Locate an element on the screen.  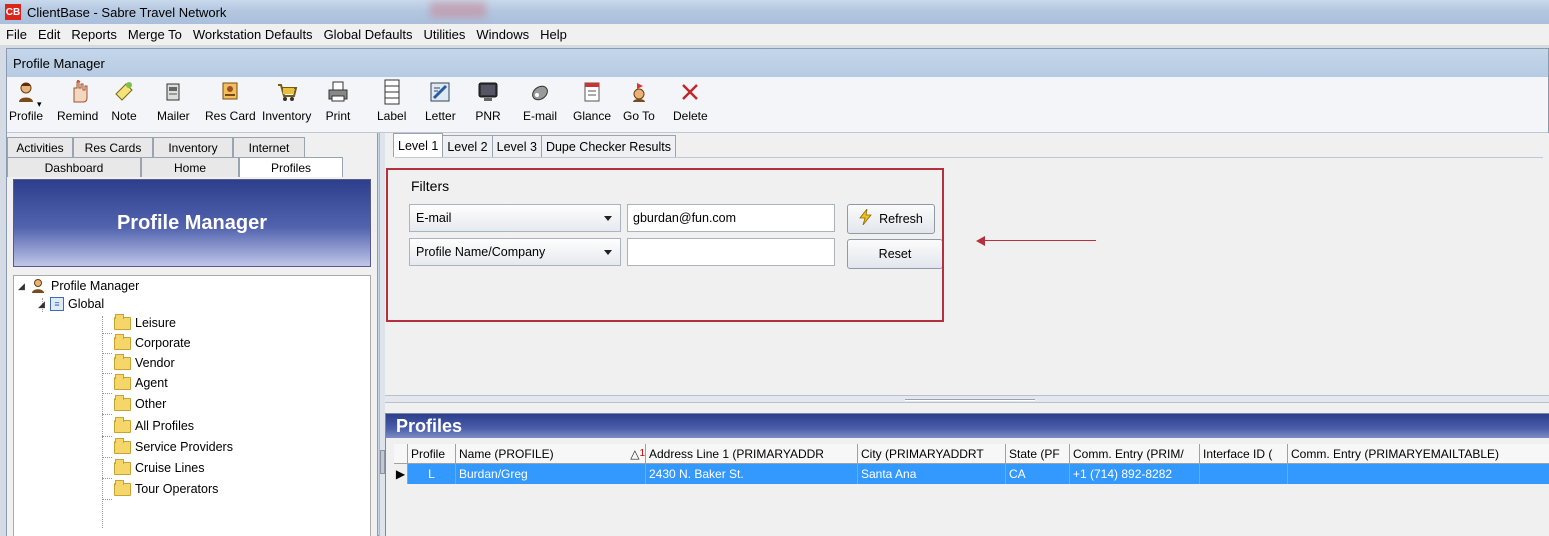
tab-inventory: Inventory is located at coordinates (193, 147).